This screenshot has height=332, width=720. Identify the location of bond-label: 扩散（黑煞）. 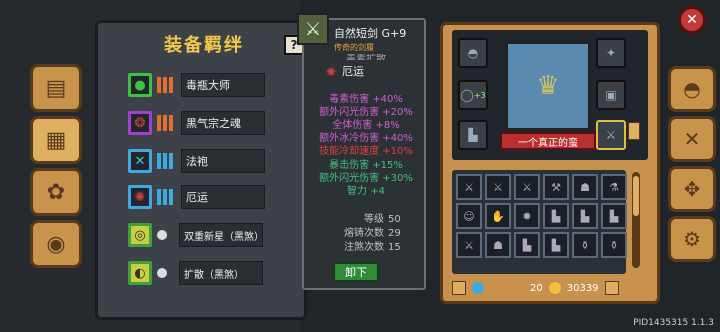
(221, 273).